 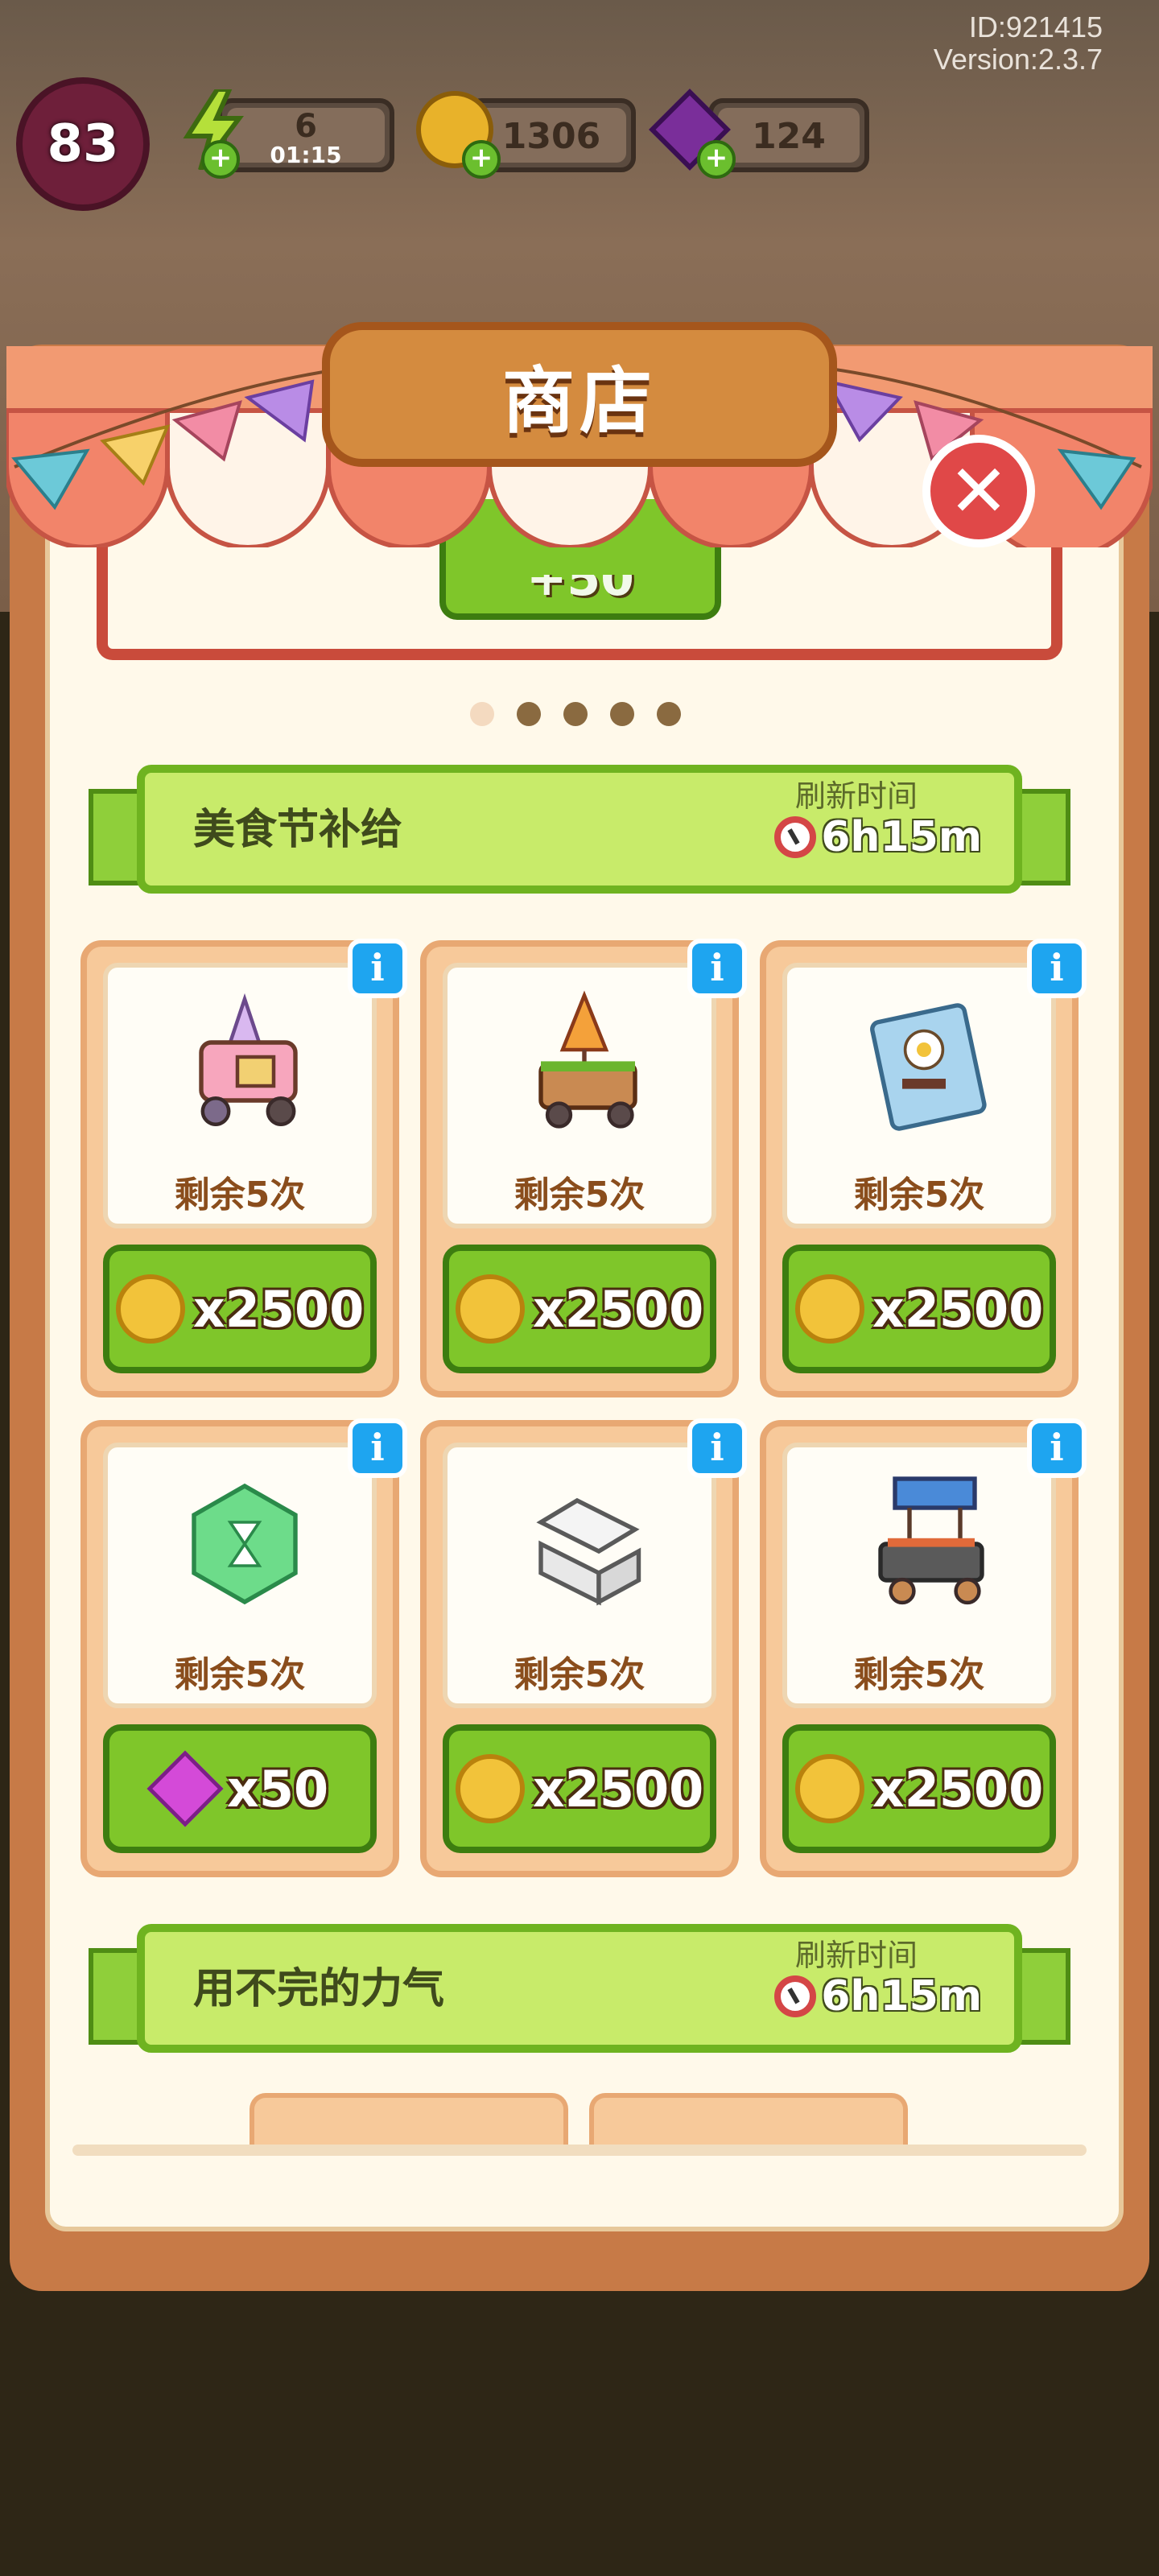 I want to click on price-label: x50, so click(x=277, y=1788).